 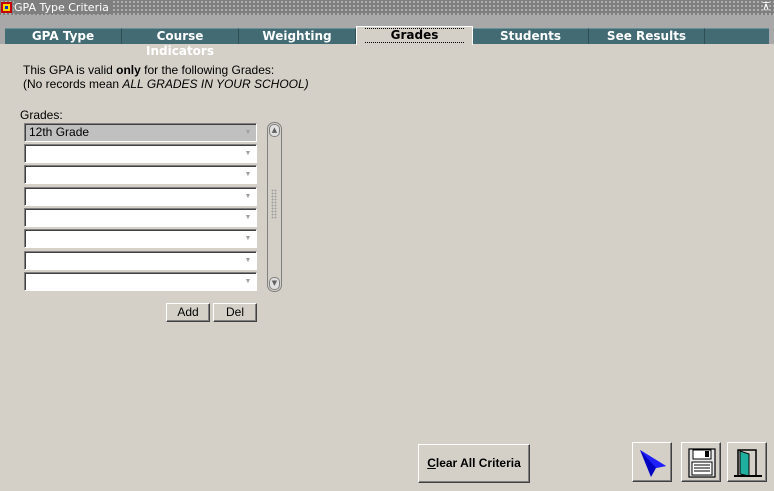 I want to click on delete-button: Del, so click(x=235, y=312).